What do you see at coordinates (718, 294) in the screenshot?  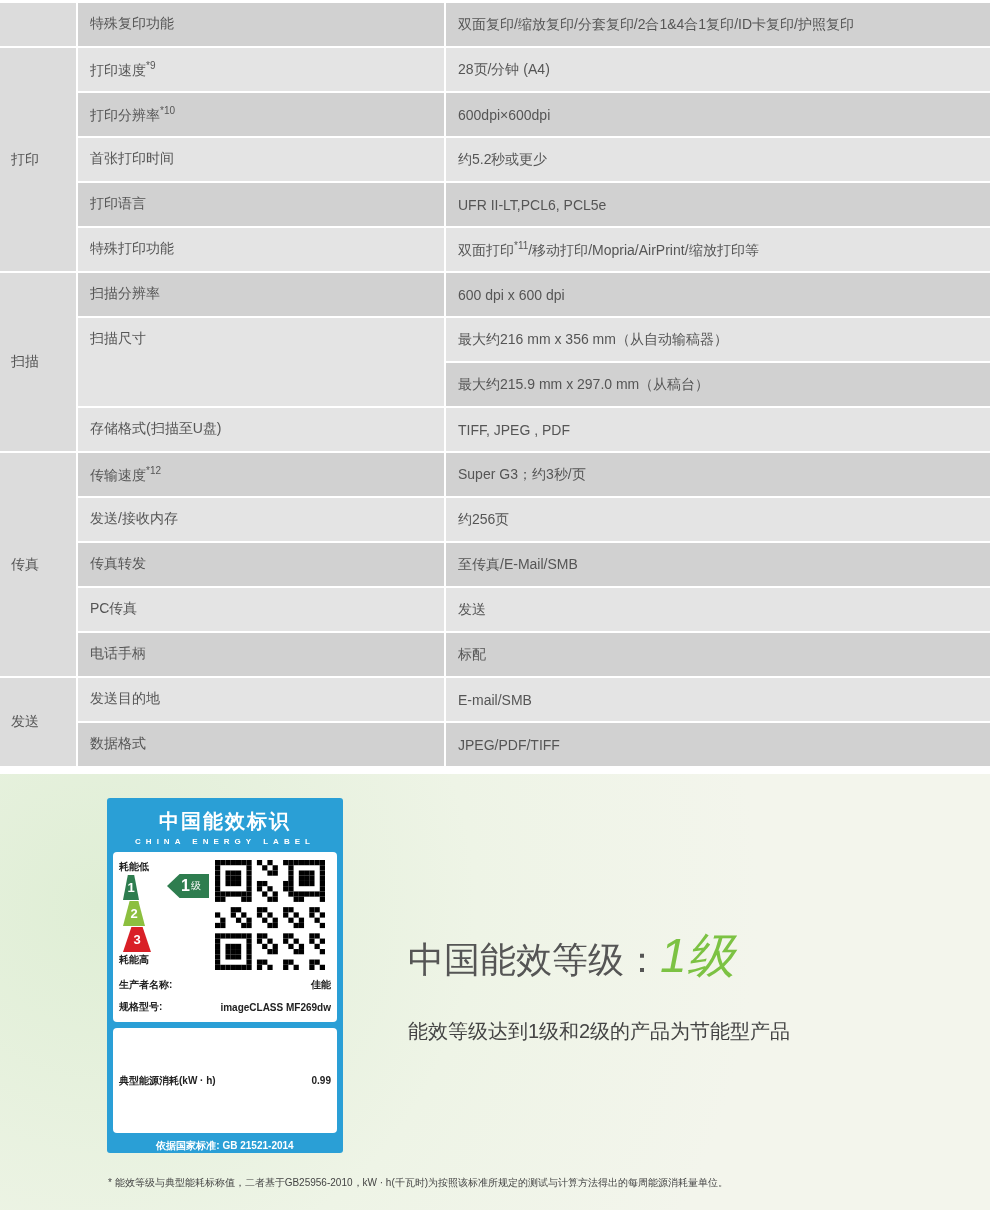 I see `spec-value: 600 dpi x 600 dpi` at bounding box center [718, 294].